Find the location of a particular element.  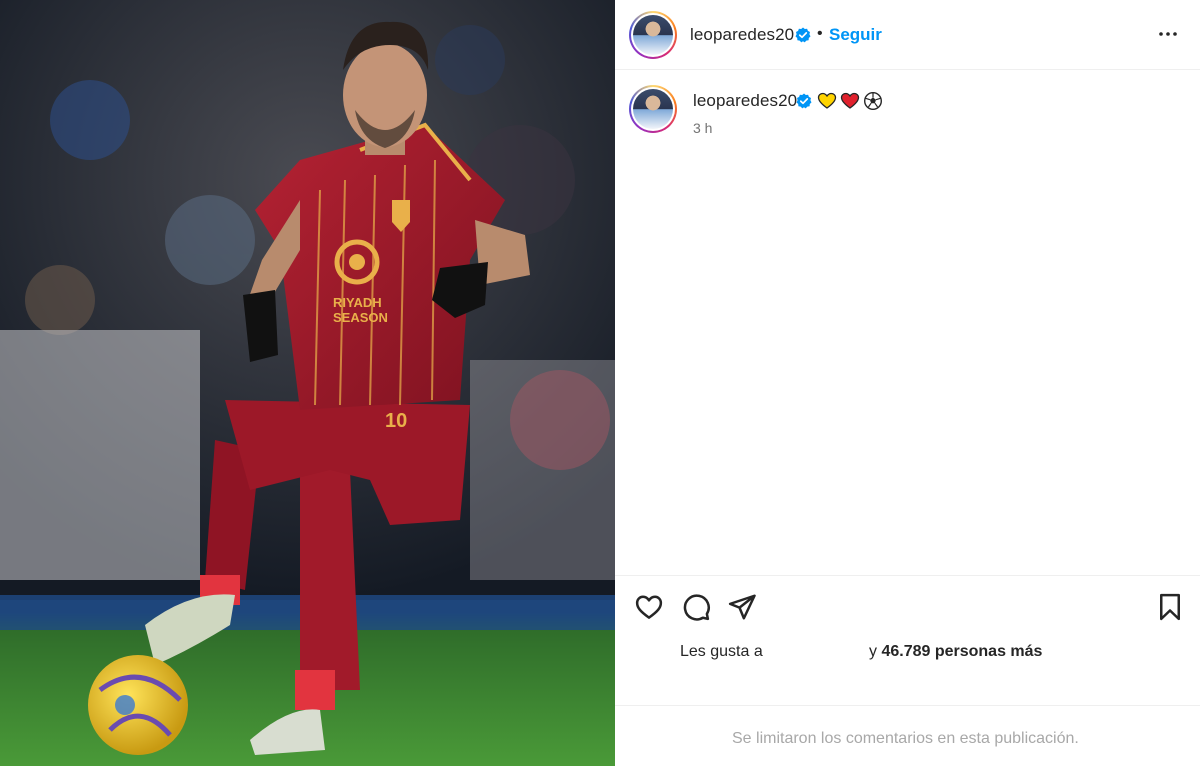

post-header: leoparedes20 • Seguir is located at coordinates (907, 35).